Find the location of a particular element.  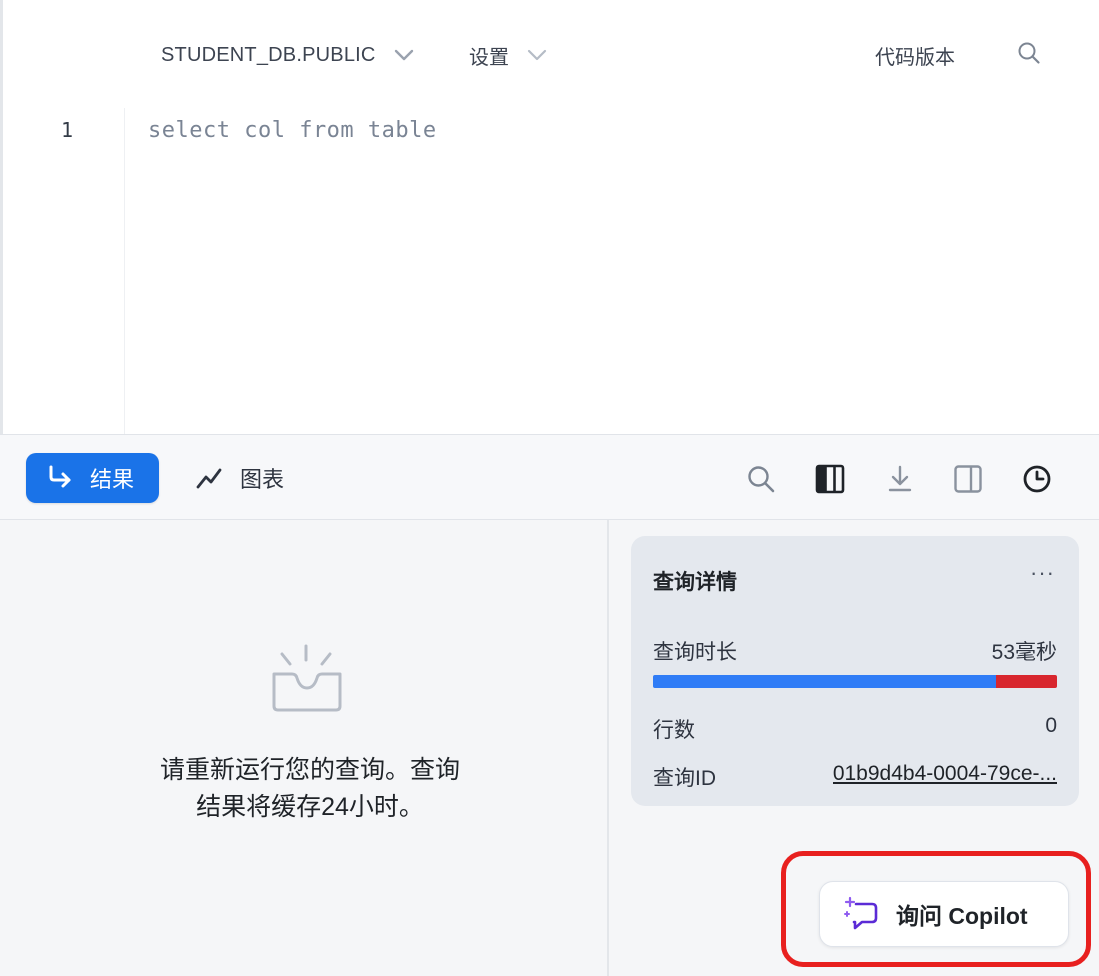

settings-menu: 设置 is located at coordinates (508, 55).